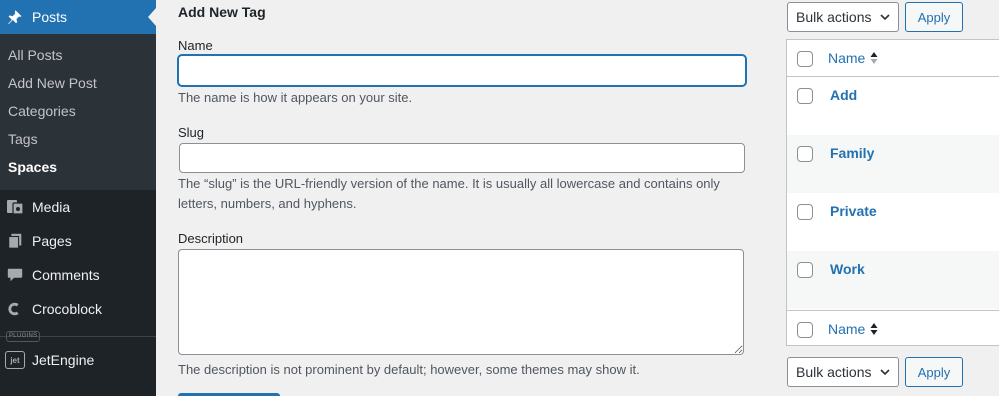 The image size is (999, 396). What do you see at coordinates (893, 58) in the screenshot?
I see `table-header: Name` at bounding box center [893, 58].